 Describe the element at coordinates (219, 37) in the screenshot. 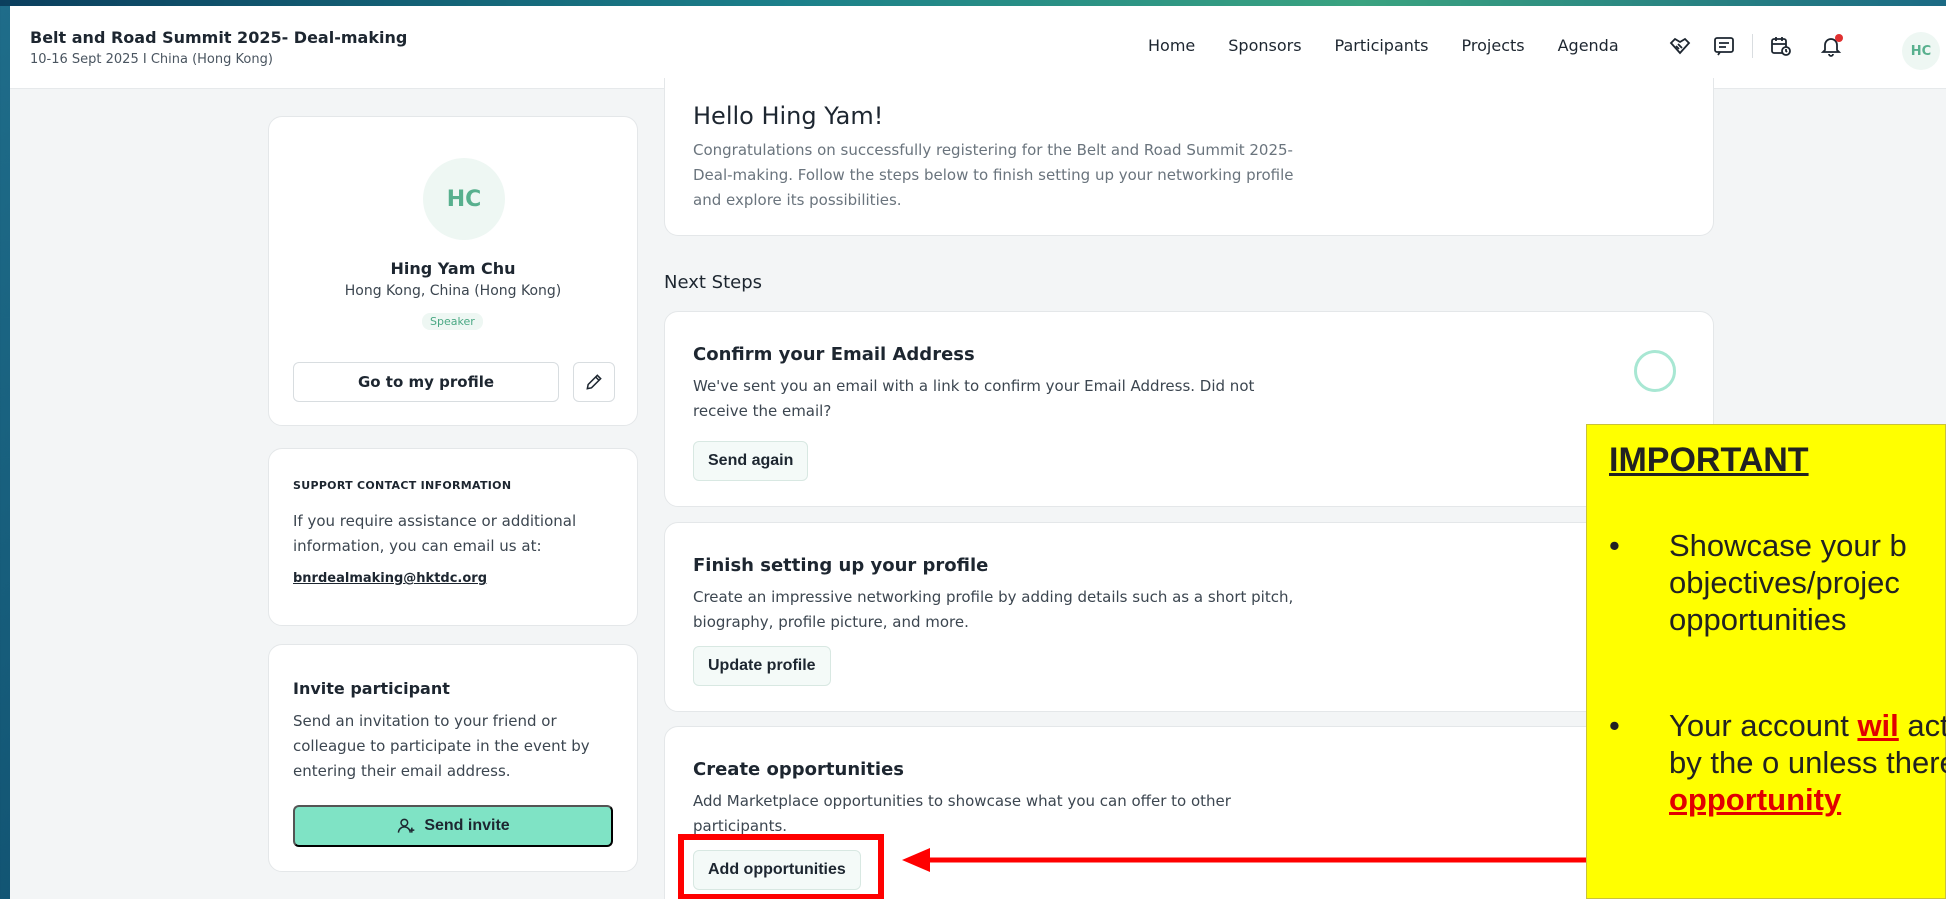

I see `event-title: Belt and Road Summit 2025- Deal-making` at that location.